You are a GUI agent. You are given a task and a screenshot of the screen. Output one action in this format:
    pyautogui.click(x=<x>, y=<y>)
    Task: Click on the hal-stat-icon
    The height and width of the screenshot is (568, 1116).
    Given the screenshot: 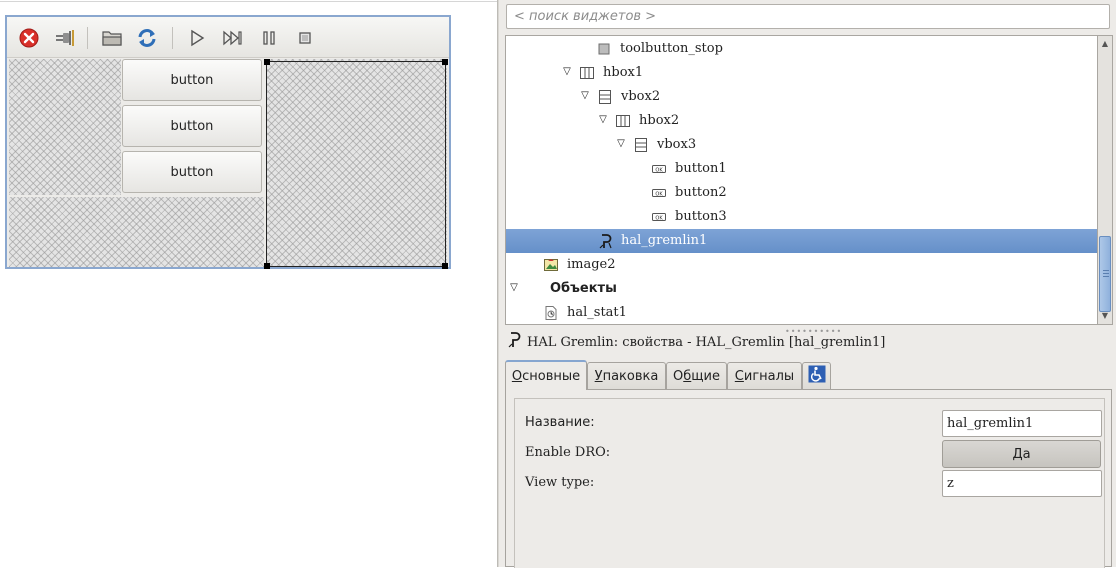 What is the action you would take?
    pyautogui.click(x=551, y=313)
    